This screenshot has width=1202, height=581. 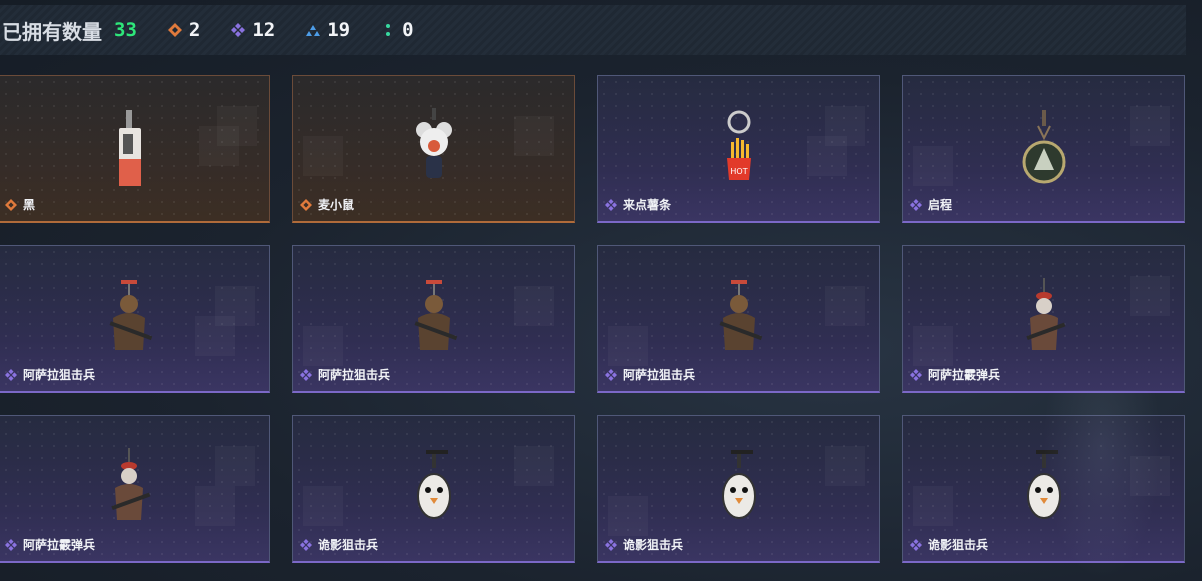 What do you see at coordinates (397, 30) in the screenshot?
I see `green-rarity-count: 0` at bounding box center [397, 30].